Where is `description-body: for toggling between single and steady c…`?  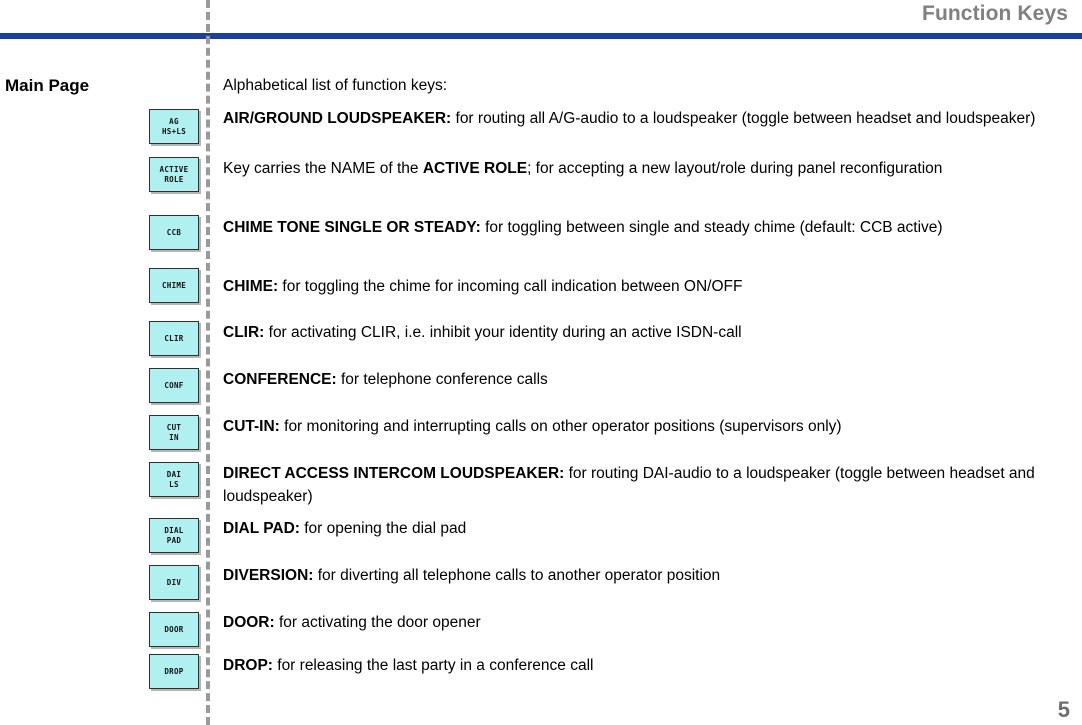 description-body: for toggling between single and steady c… is located at coordinates (711, 227).